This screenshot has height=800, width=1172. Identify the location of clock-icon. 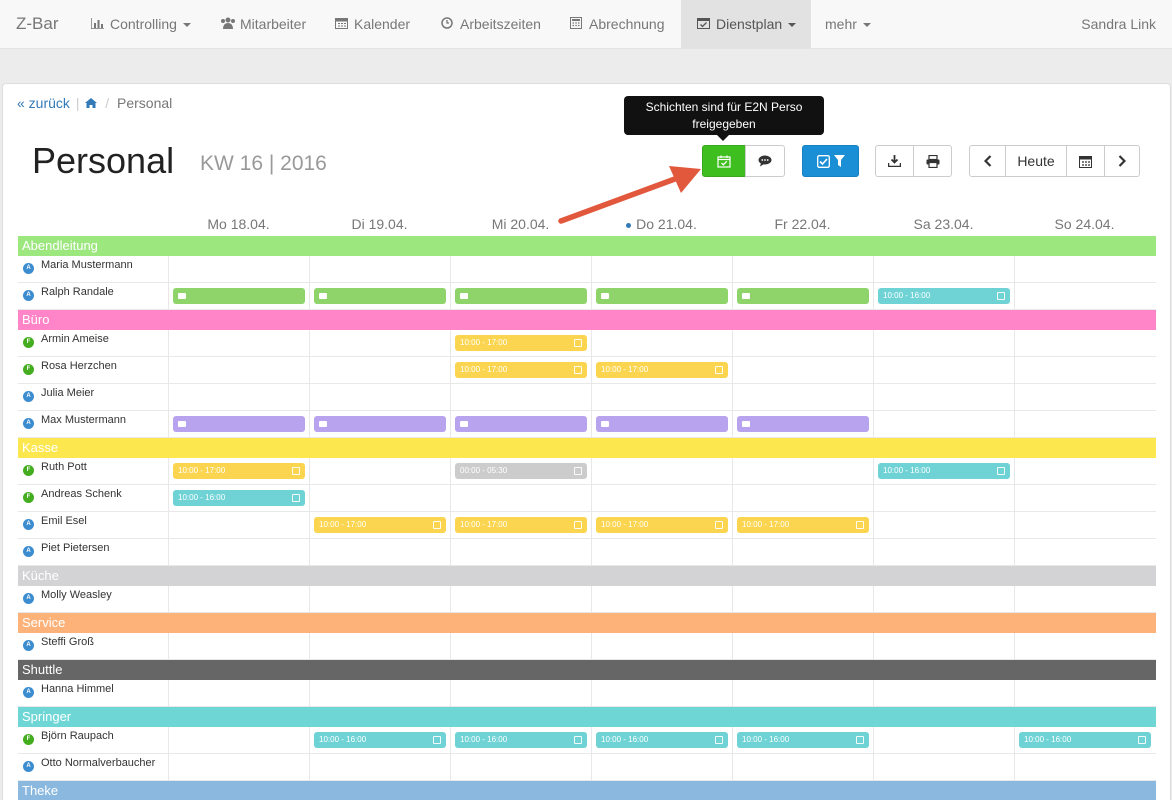
(447, 25).